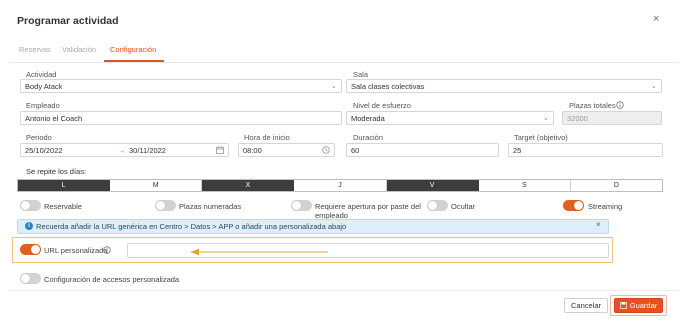 The width and height of the screenshot is (688, 323). What do you see at coordinates (76, 250) in the screenshot?
I see `url-personalizada-label: URL personalizada` at bounding box center [76, 250].